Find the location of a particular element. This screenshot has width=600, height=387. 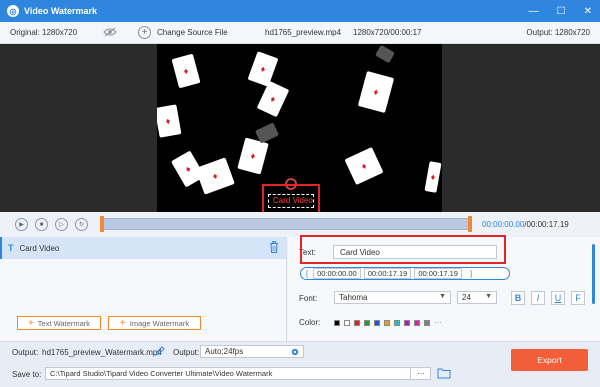

output-format-select: Auto;24fps is located at coordinates (252, 351).